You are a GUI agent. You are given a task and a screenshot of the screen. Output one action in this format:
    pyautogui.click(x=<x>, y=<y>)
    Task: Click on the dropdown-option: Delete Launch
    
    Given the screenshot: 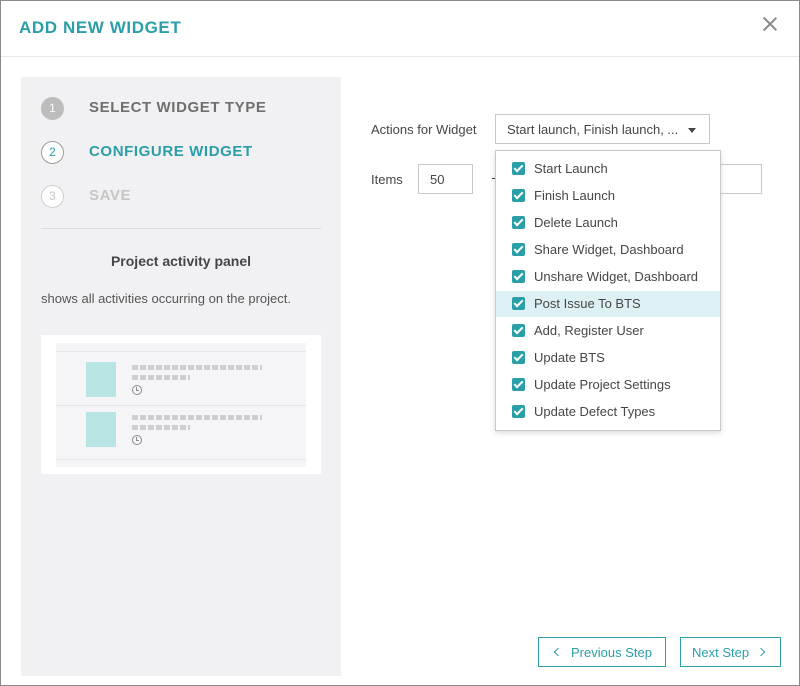 What is the action you would take?
    pyautogui.click(x=608, y=223)
    